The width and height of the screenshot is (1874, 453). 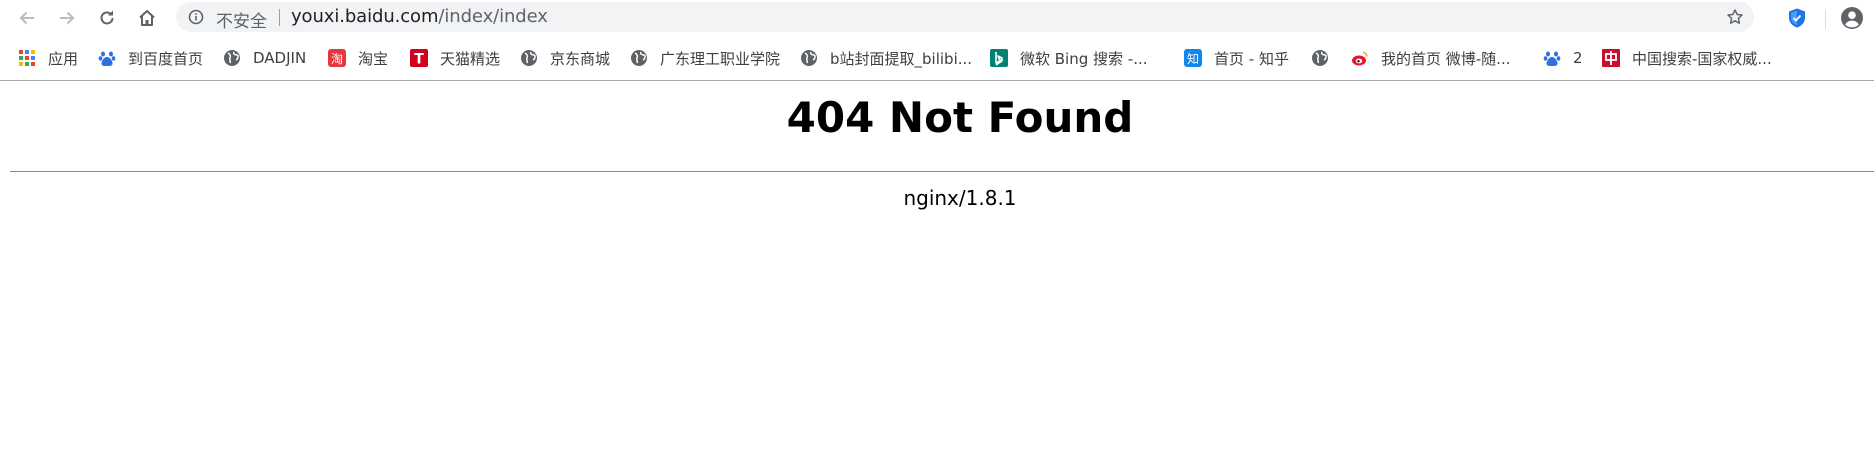 I want to click on arrow-left-icon, so click(x=26, y=18).